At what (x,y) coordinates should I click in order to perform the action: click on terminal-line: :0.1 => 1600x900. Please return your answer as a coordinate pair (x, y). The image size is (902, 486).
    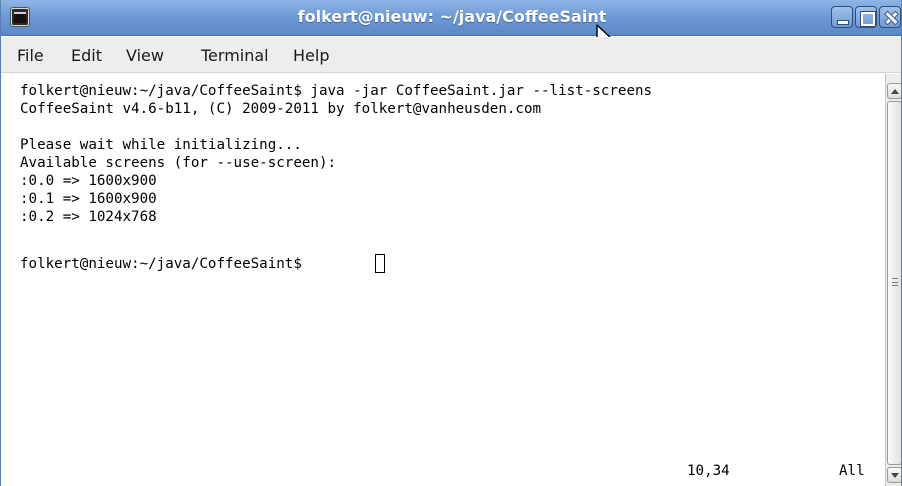
    Looking at the image, I should click on (88, 199).